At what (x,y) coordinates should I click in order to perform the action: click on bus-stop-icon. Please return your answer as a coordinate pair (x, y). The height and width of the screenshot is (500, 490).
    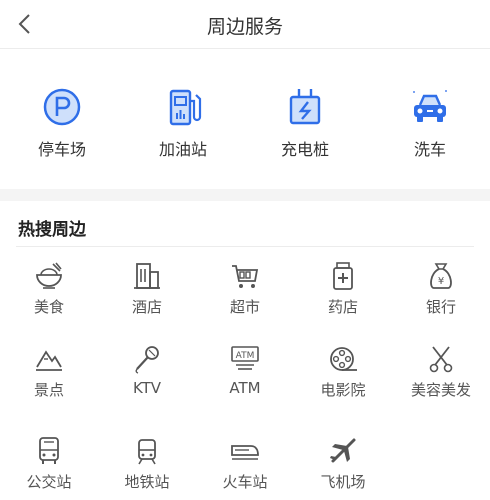
    Looking at the image, I should click on (49, 450).